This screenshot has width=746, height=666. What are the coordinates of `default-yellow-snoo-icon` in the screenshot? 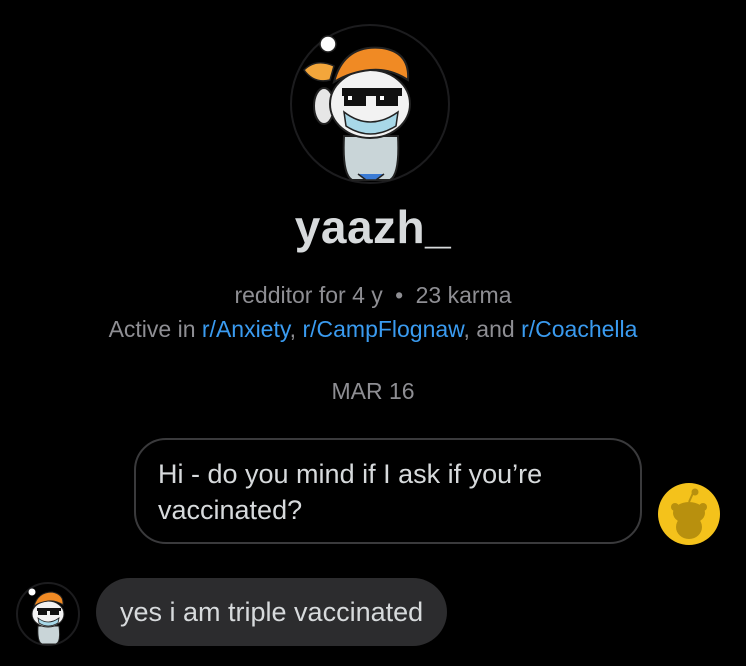 It's located at (689, 514).